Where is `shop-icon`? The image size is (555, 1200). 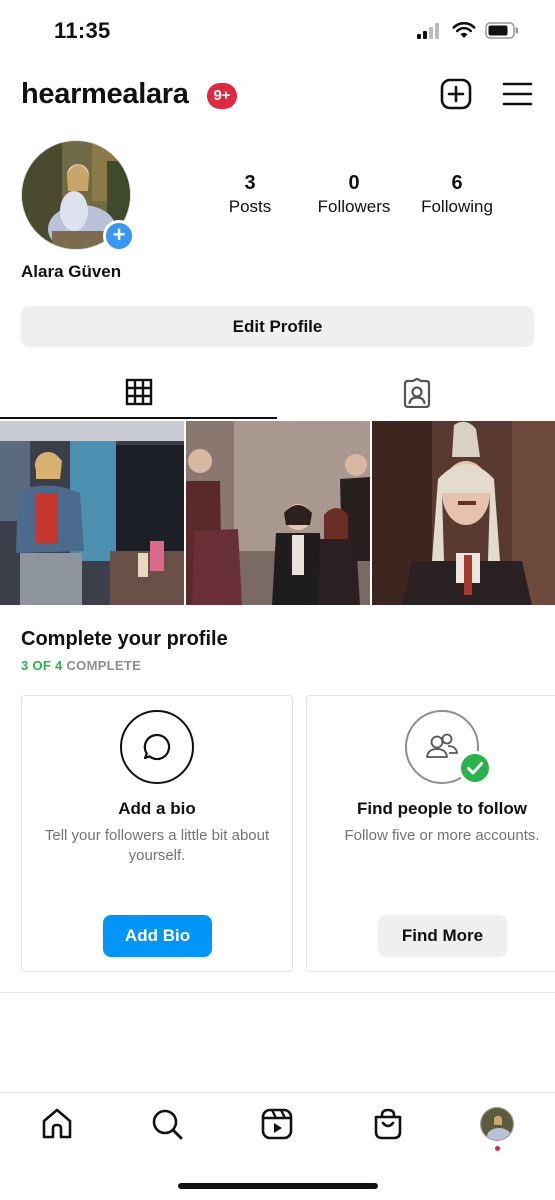 shop-icon is located at coordinates (388, 1124).